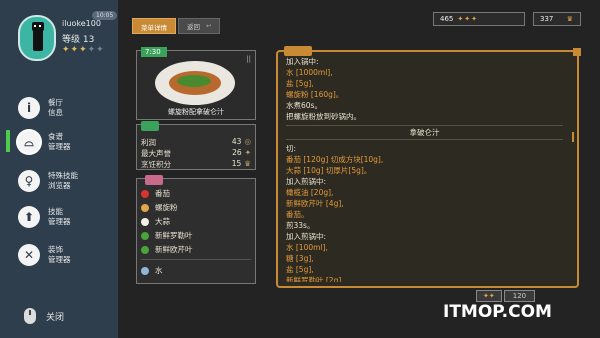 The height and width of the screenshot is (338, 600). What do you see at coordinates (236, 163) in the screenshot?
I see `stat-value: 15` at bounding box center [236, 163].